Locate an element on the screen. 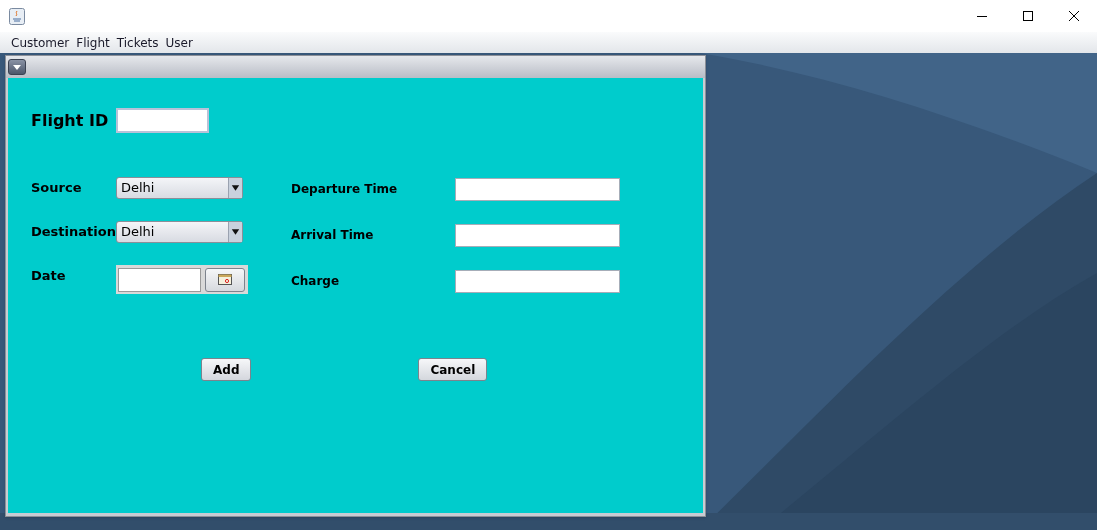  field-label: Arrival Time is located at coordinates (333, 235).